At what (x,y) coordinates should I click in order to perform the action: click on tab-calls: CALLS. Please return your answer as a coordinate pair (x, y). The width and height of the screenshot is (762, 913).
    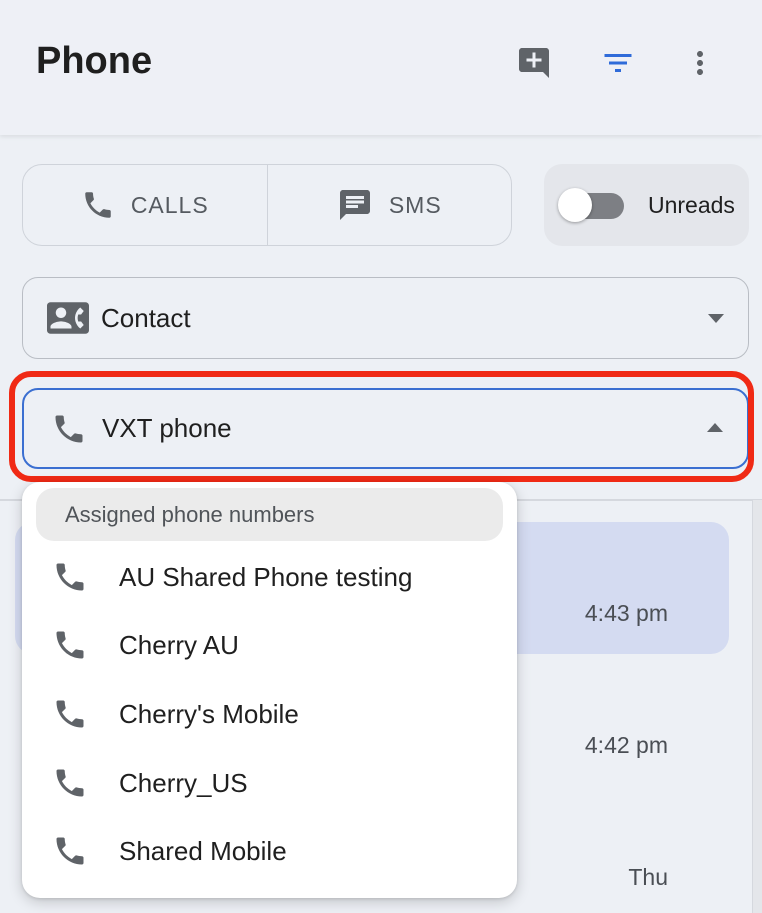
    Looking at the image, I should click on (145, 205).